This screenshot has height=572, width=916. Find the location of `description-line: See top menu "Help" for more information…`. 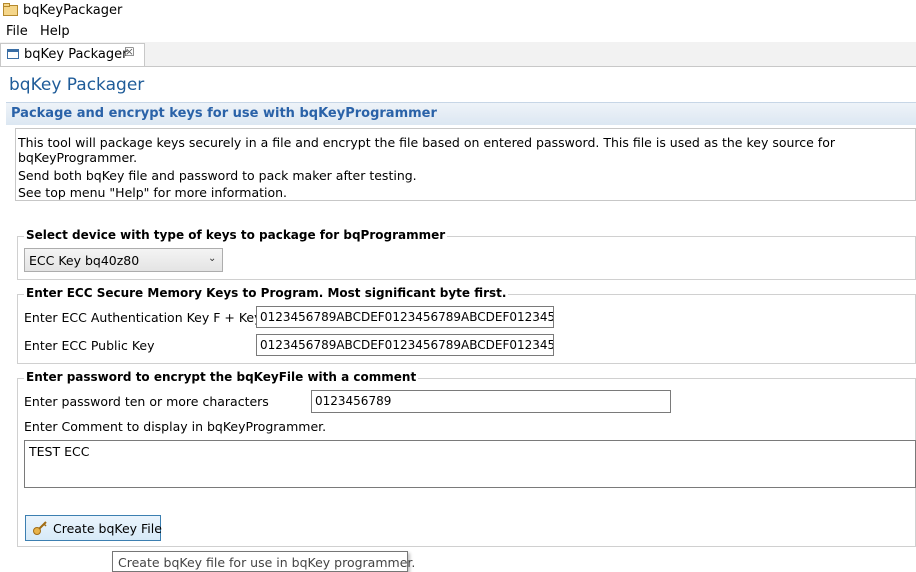

description-line: See top menu "Help" for more information… is located at coordinates (153, 192).